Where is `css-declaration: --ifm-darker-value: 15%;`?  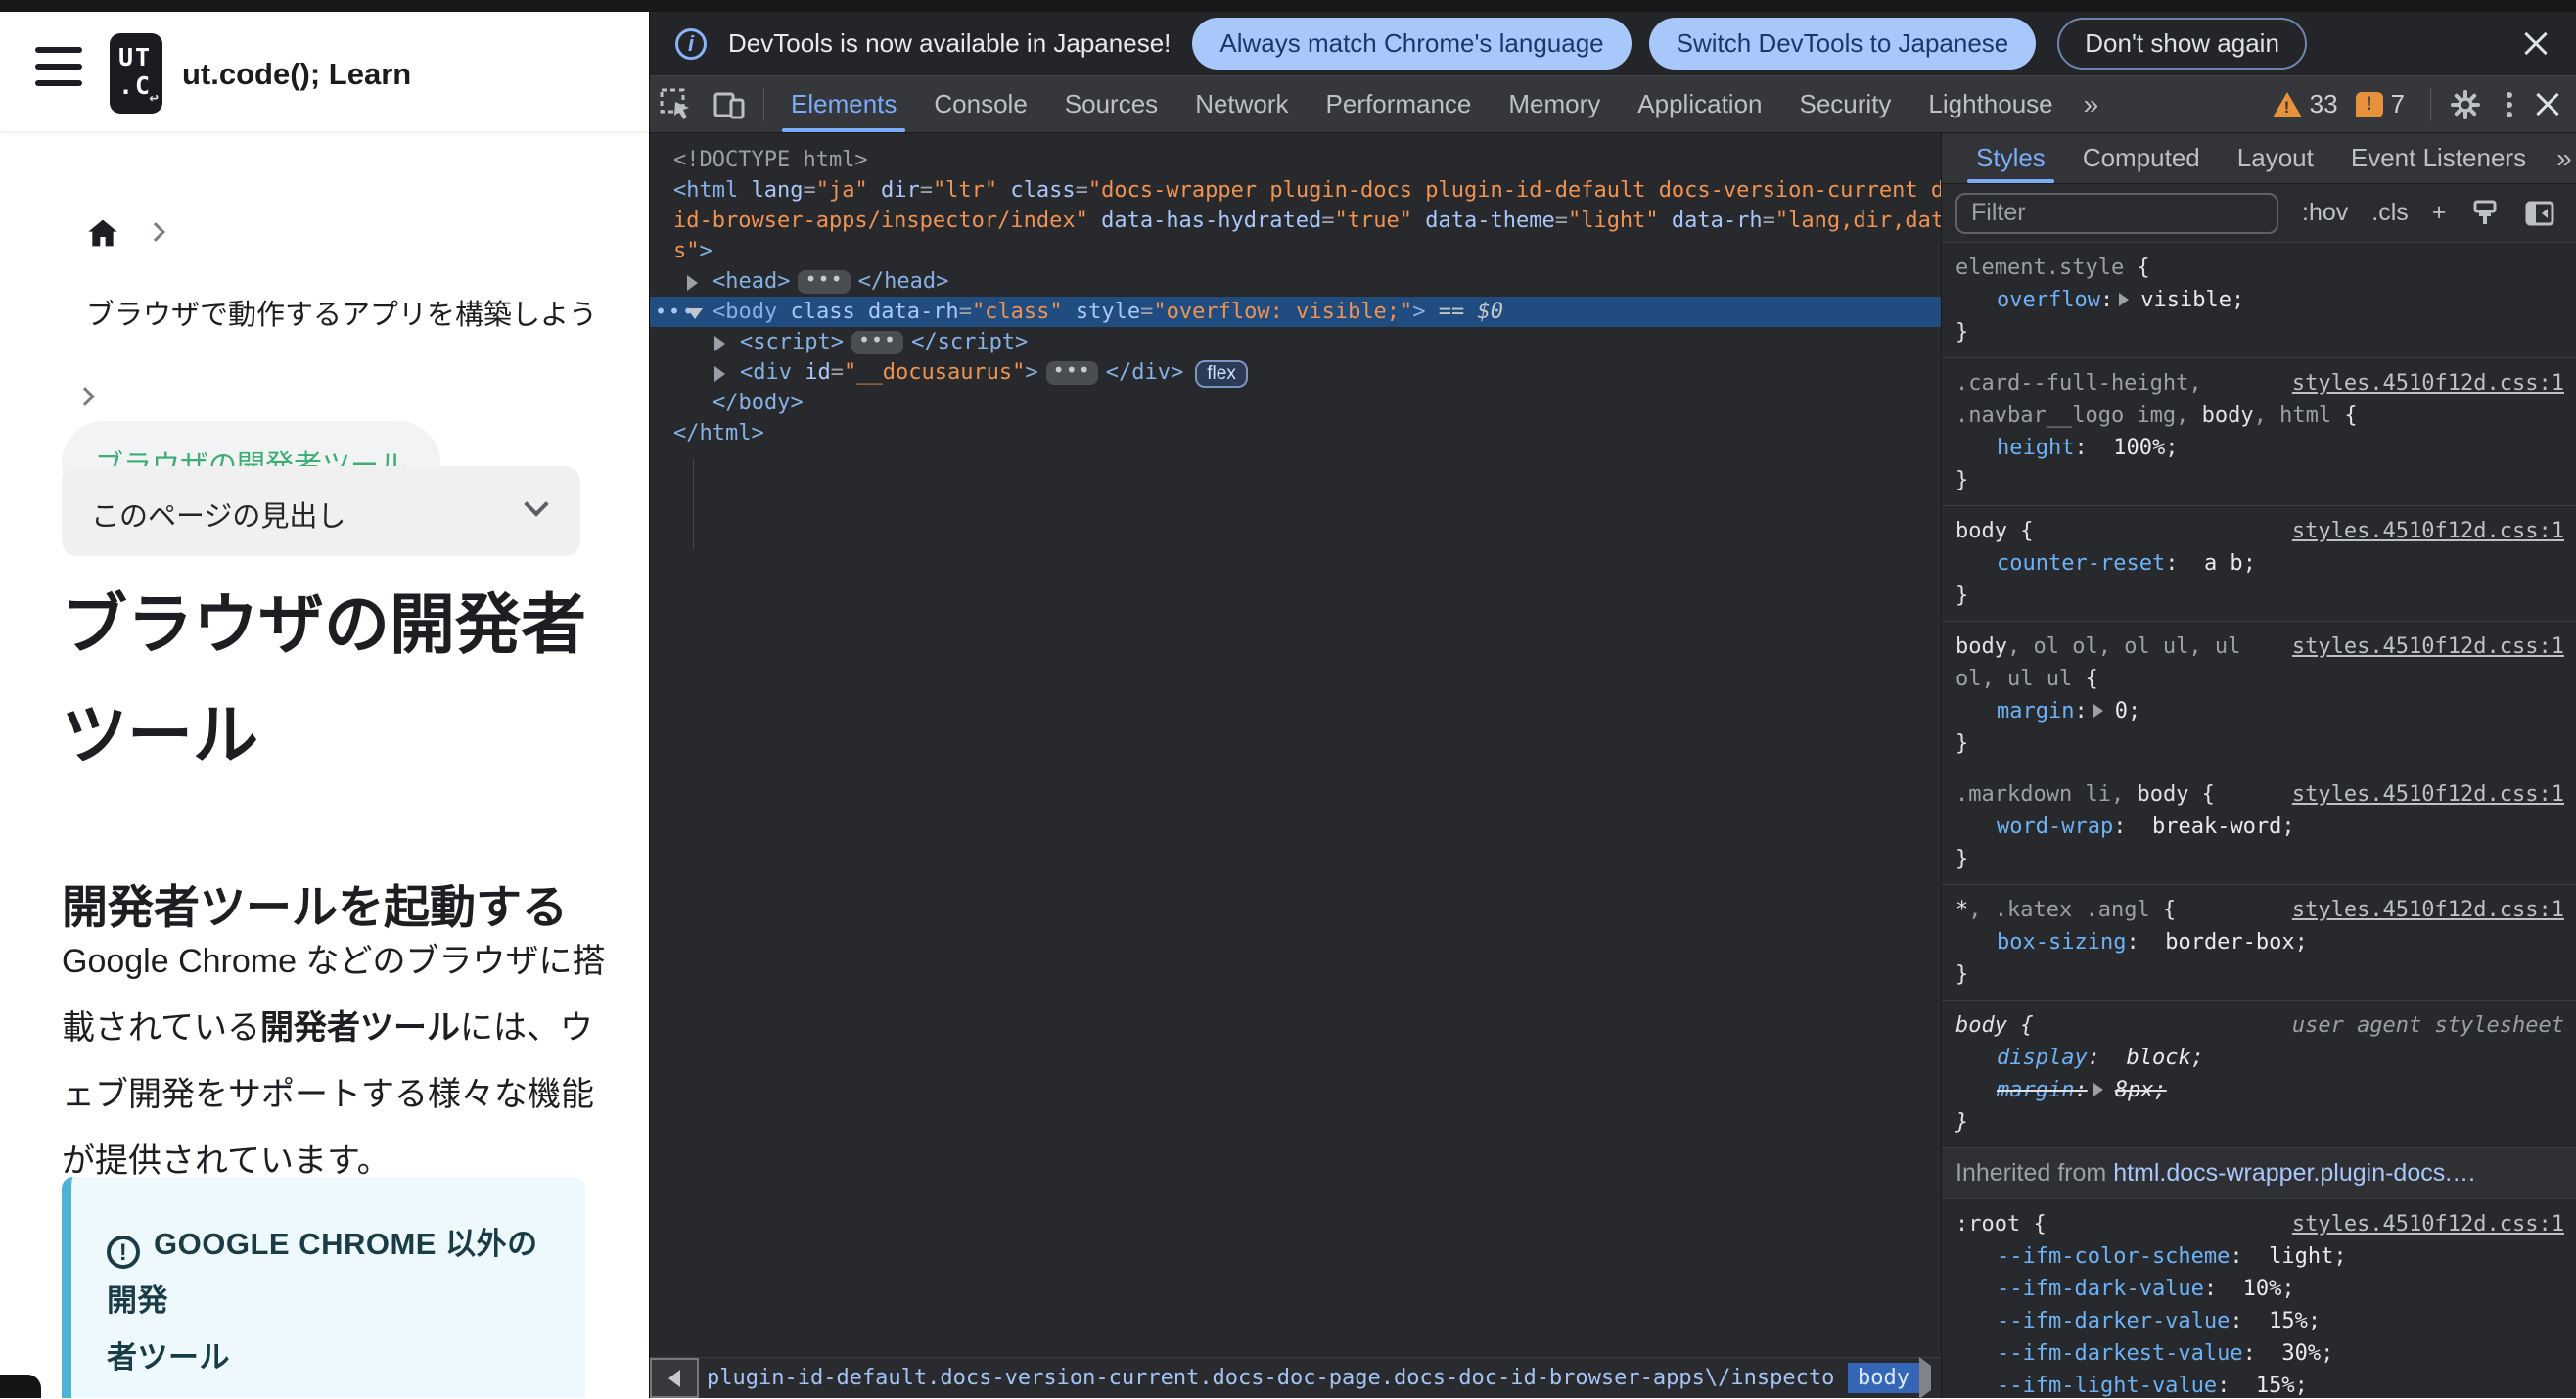
css-declaration: --ifm-darker-value: 15%; is located at coordinates (2259, 1321).